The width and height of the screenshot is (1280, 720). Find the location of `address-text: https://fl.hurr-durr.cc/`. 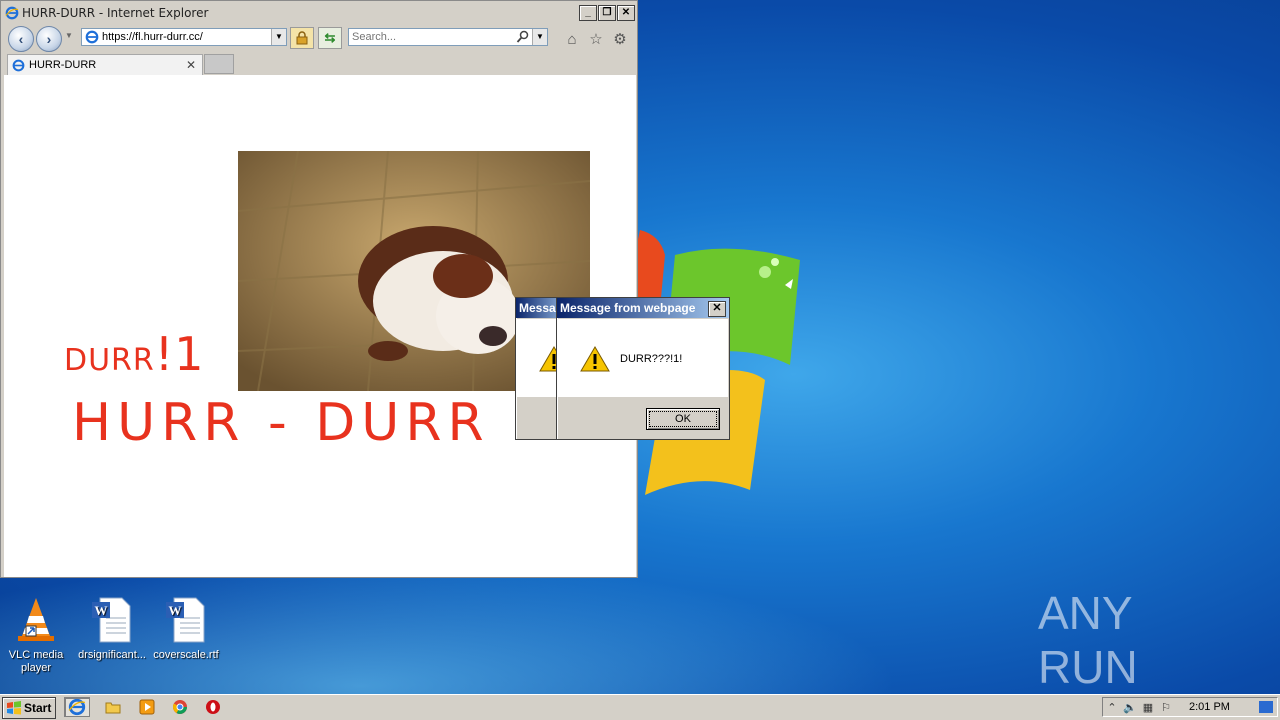

address-text: https://fl.hurr-durr.cc/ is located at coordinates (186, 37).